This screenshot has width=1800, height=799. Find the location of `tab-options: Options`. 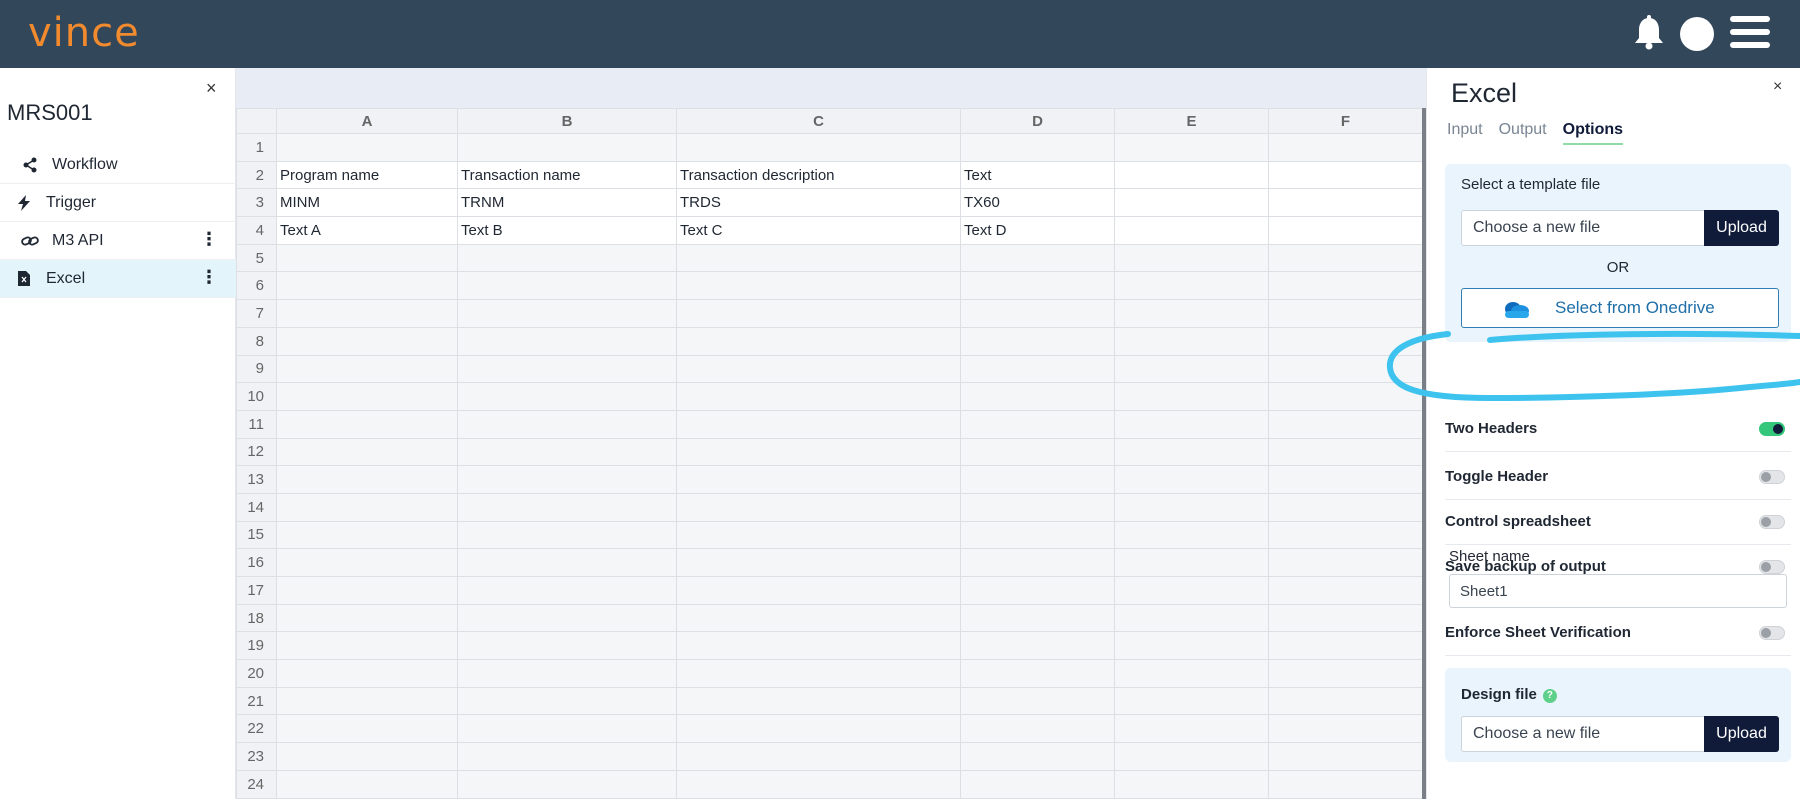

tab-options: Options is located at coordinates (1593, 133).